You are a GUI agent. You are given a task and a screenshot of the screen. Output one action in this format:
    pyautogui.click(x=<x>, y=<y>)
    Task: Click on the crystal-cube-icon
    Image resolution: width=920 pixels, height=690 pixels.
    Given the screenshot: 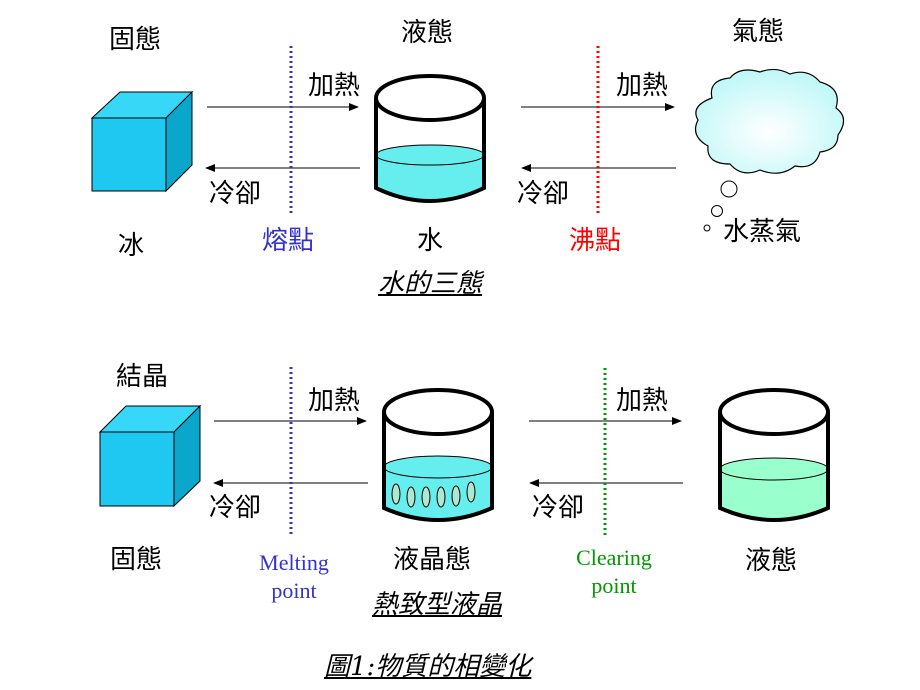 What is the action you would take?
    pyautogui.click(x=150, y=456)
    